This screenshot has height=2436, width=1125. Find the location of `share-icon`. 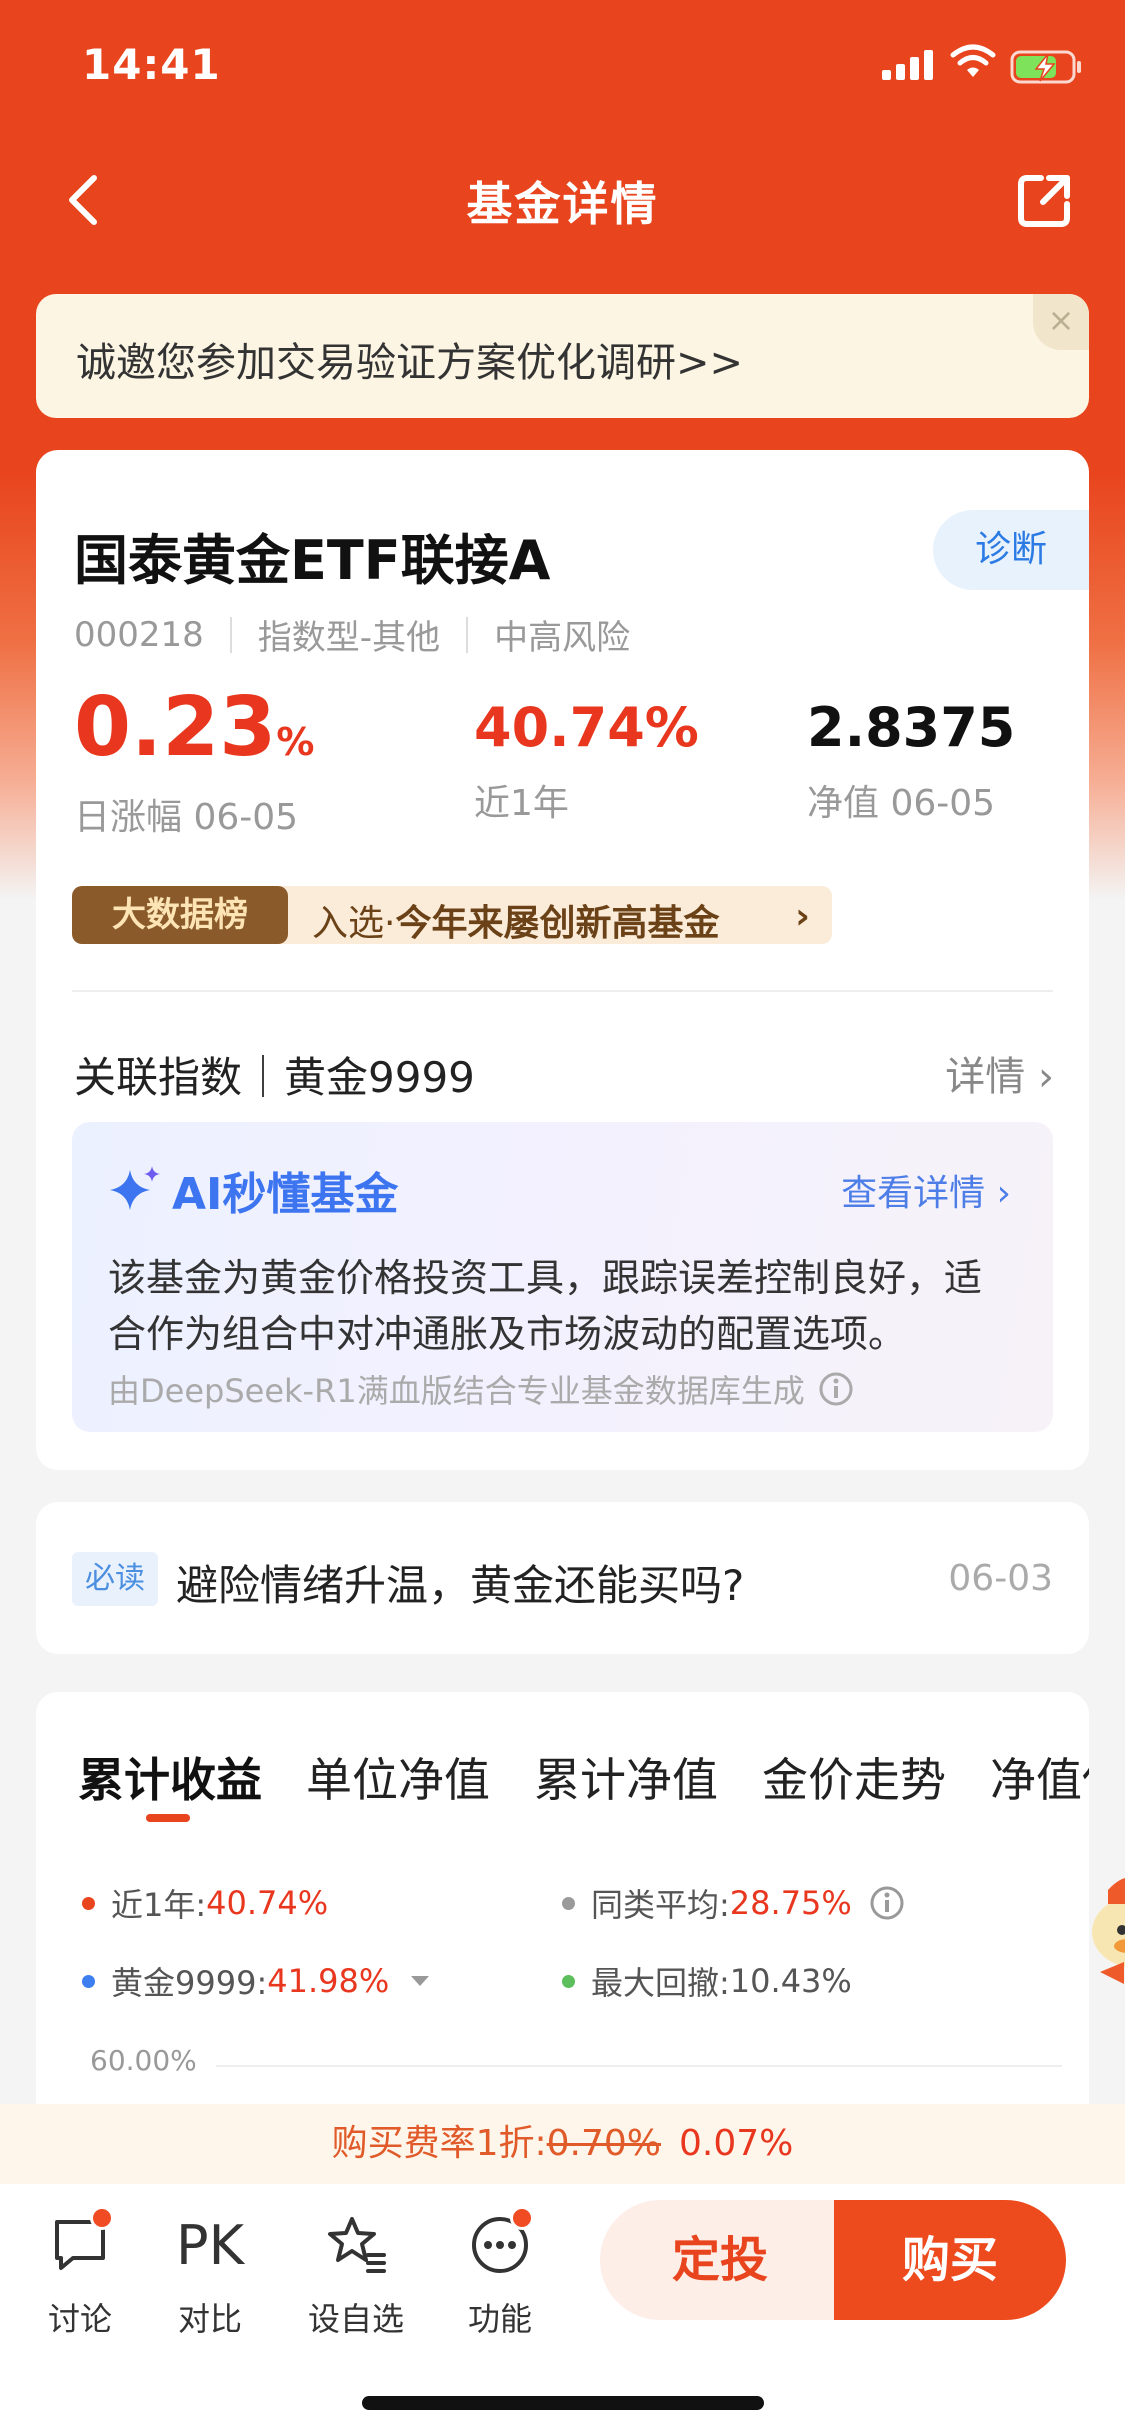

share-icon is located at coordinates (1045, 200).